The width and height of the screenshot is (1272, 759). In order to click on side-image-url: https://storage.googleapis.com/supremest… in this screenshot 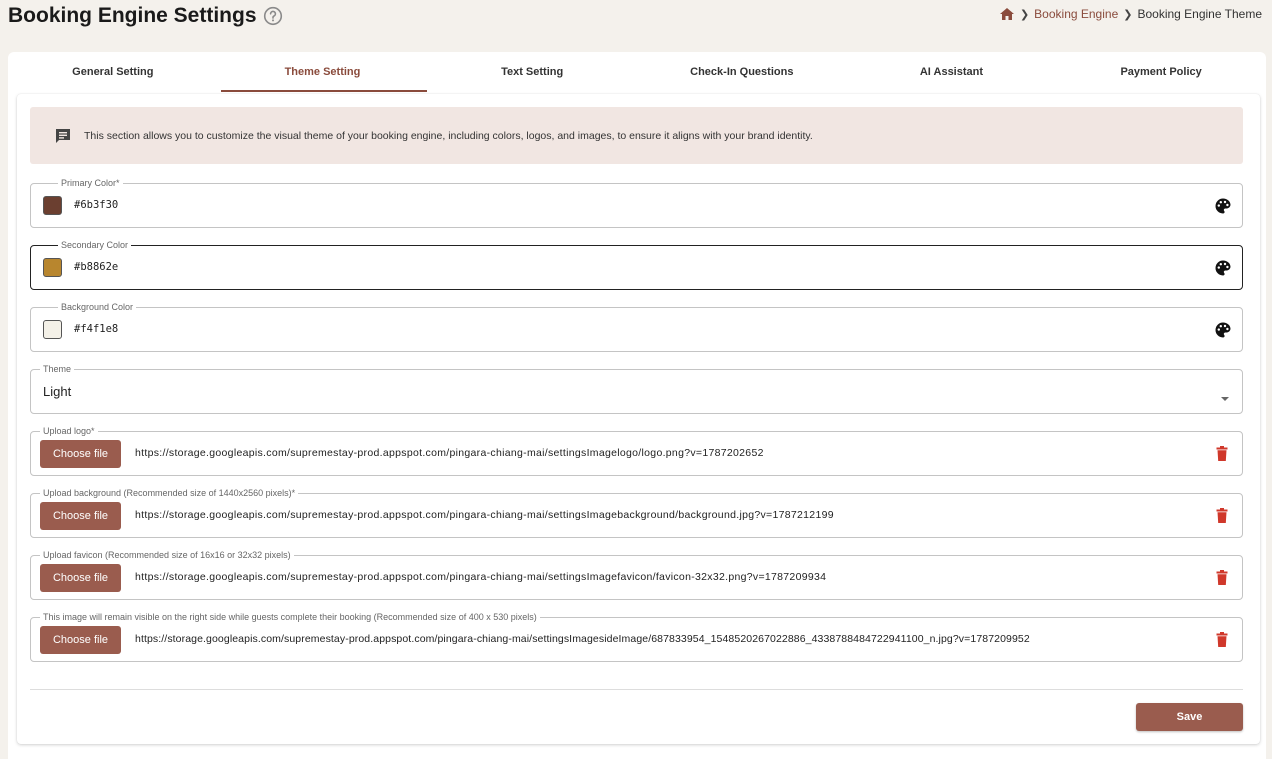, I will do `click(582, 639)`.